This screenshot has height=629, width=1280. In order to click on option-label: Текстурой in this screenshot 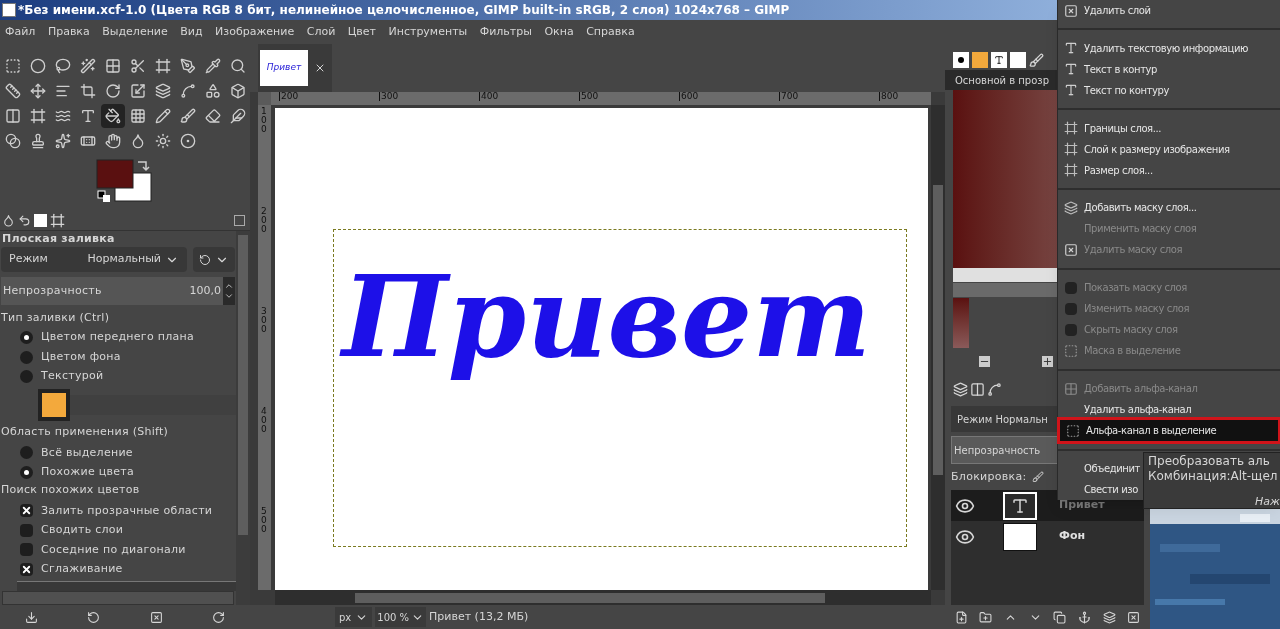, I will do `click(72, 376)`.